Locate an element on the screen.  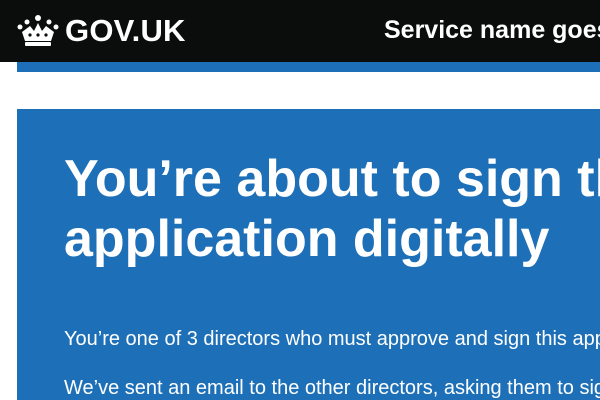
panel-title-line-1: You’re about to sign this is located at coordinates (332, 179).